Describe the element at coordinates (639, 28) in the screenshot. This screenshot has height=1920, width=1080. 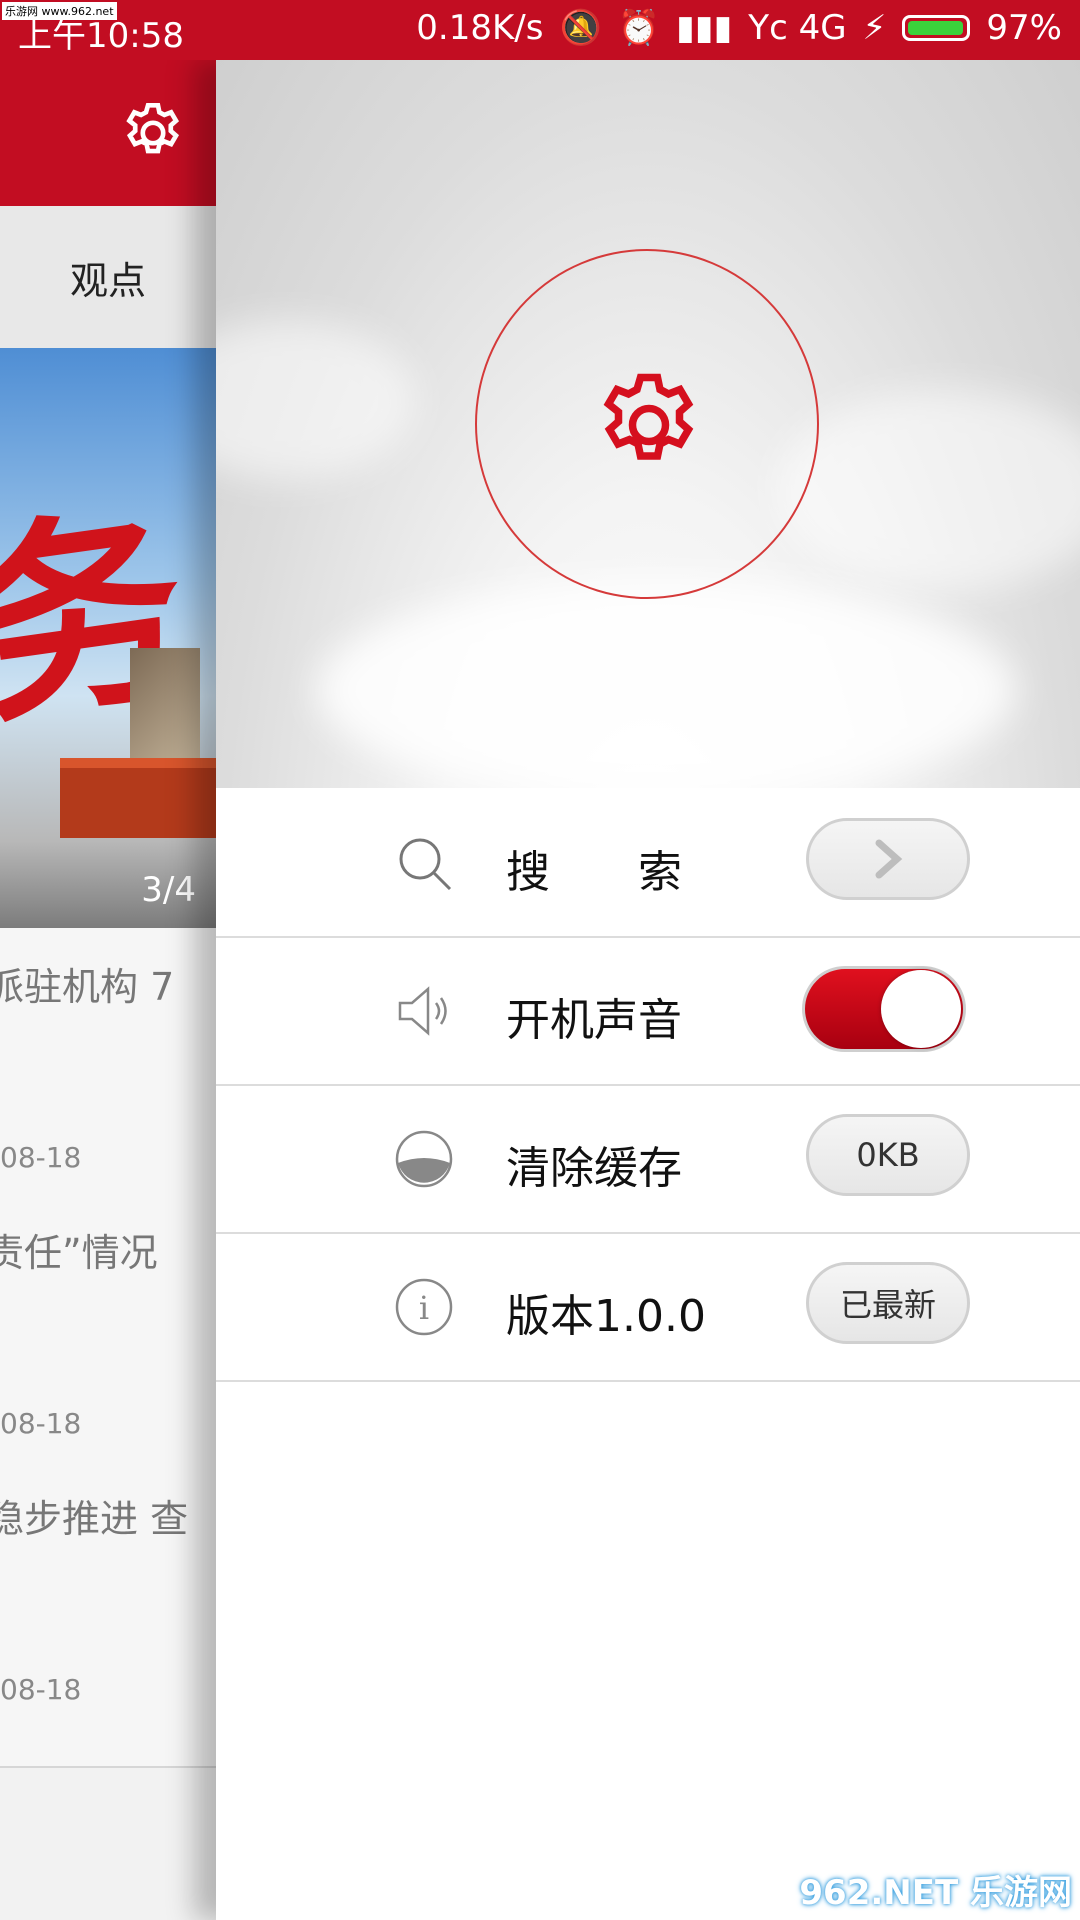
I see `alarm-icon: ⏰` at that location.